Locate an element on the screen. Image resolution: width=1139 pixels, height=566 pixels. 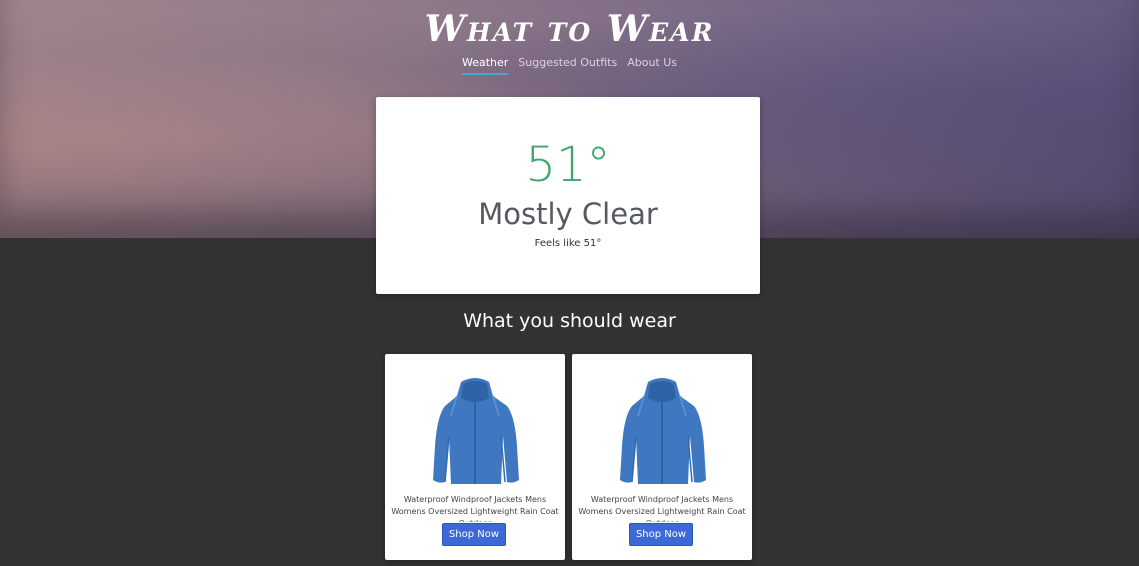
nav-suggested-outfits: Suggested Outfits is located at coordinates (567, 65).